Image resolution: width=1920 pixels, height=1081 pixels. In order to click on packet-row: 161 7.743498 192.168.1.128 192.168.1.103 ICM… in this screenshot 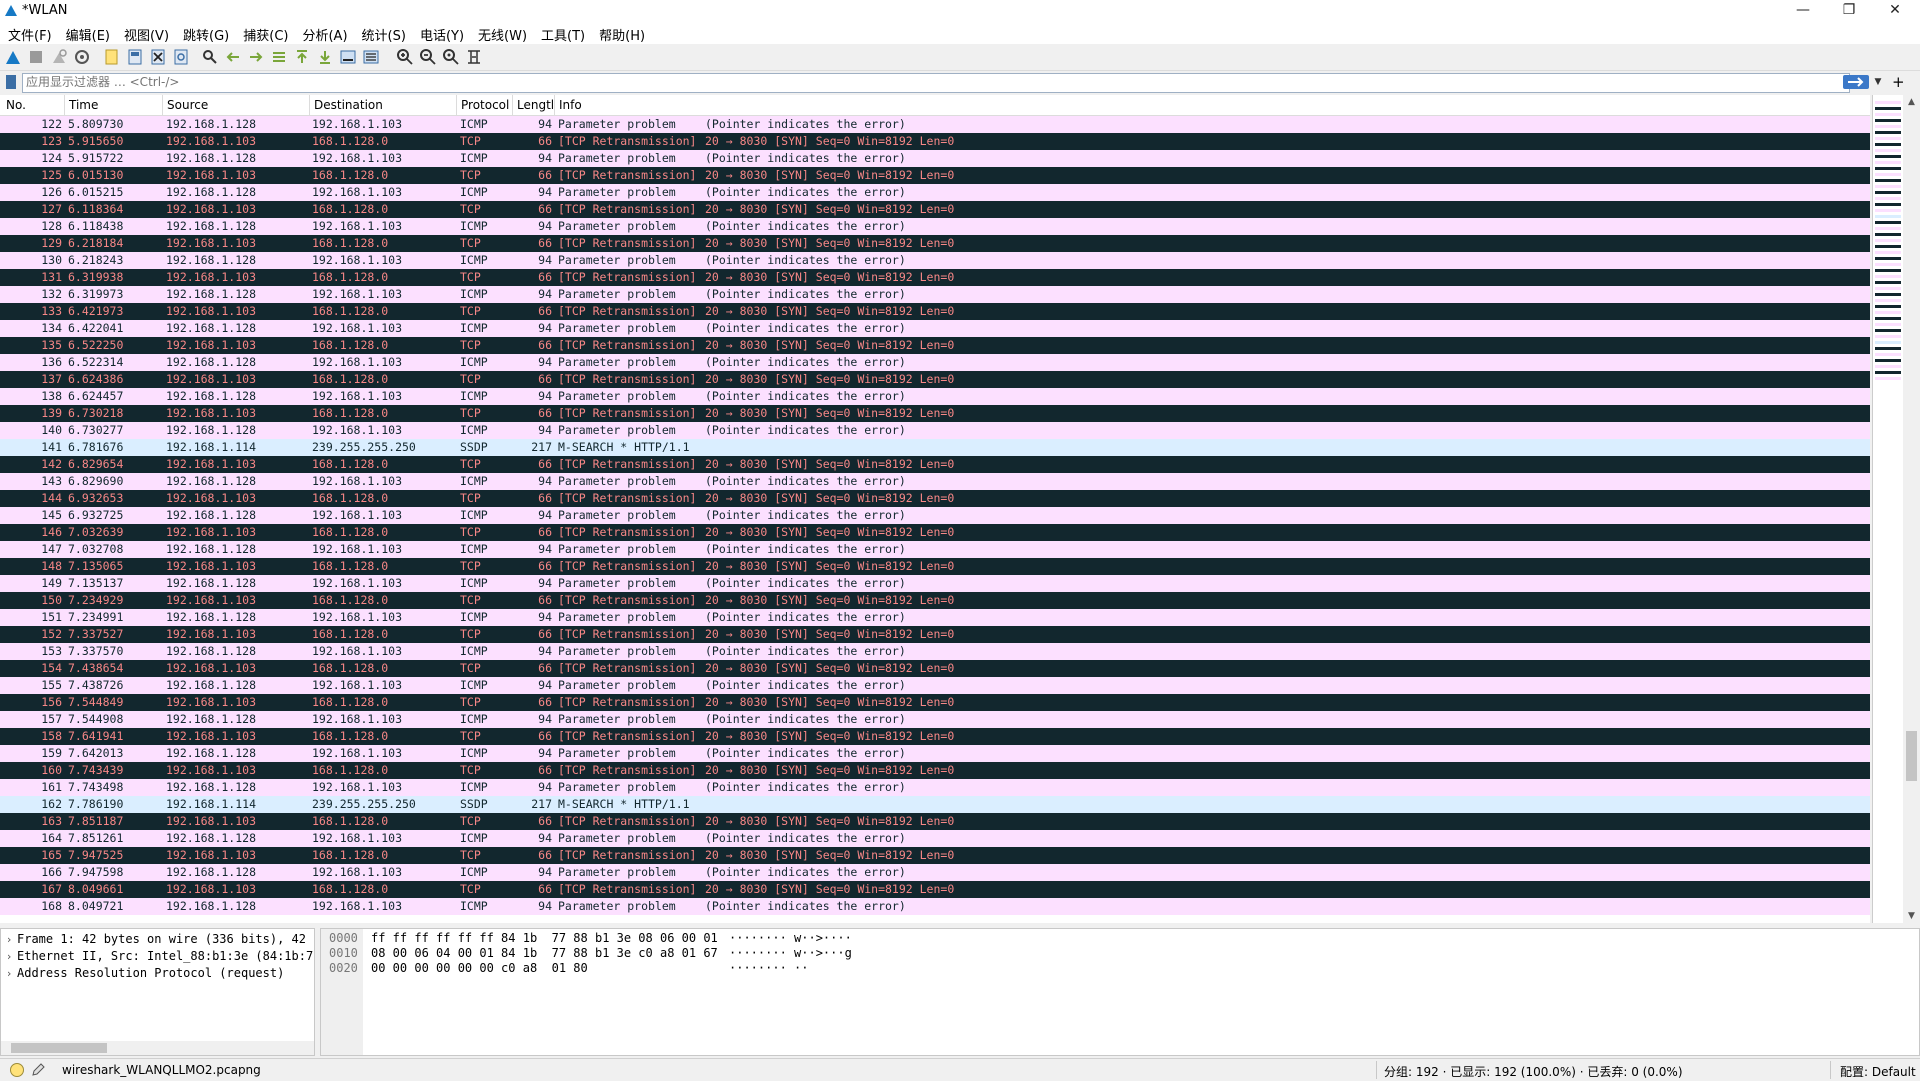, I will do `click(935, 787)`.